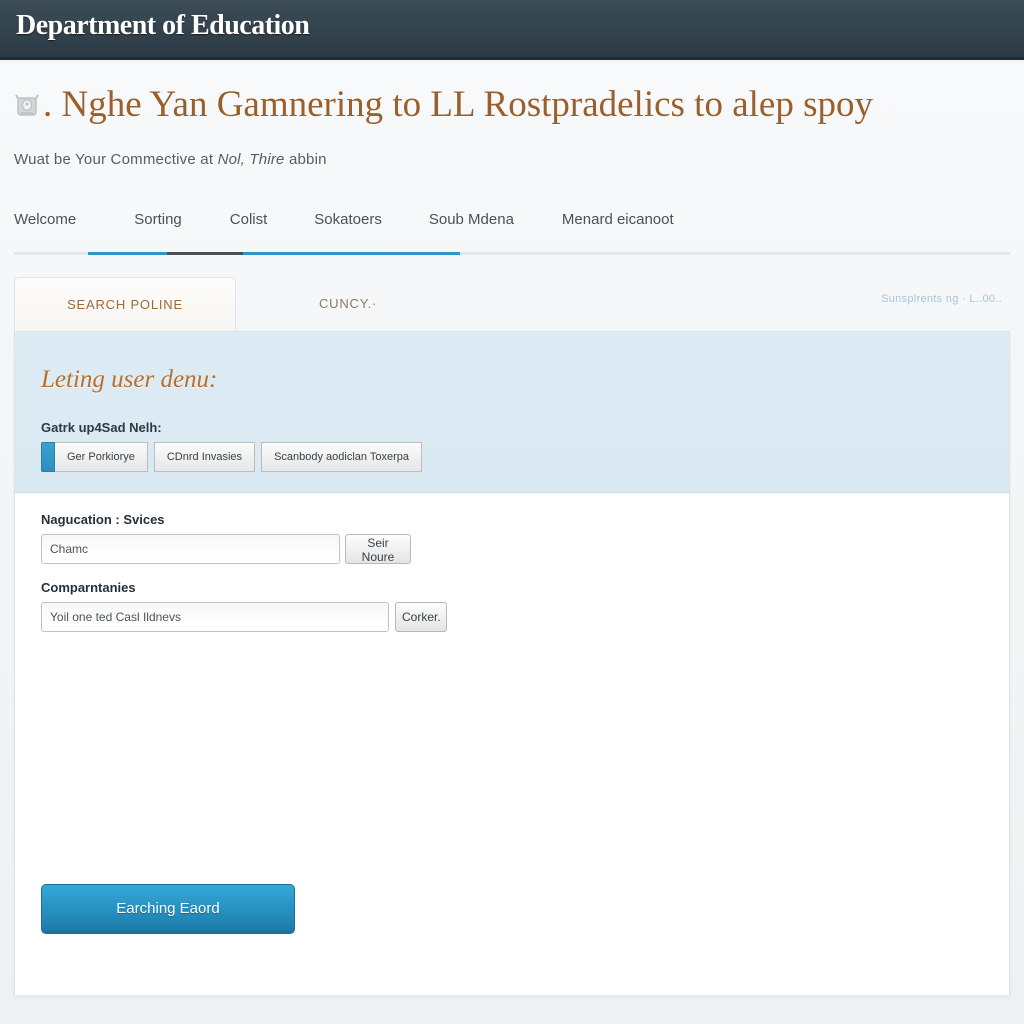 The image size is (1024, 1024). Describe the element at coordinates (101, 427) in the screenshot. I see `panel-group-label: Gatrk up4Sad Nelh:` at that location.